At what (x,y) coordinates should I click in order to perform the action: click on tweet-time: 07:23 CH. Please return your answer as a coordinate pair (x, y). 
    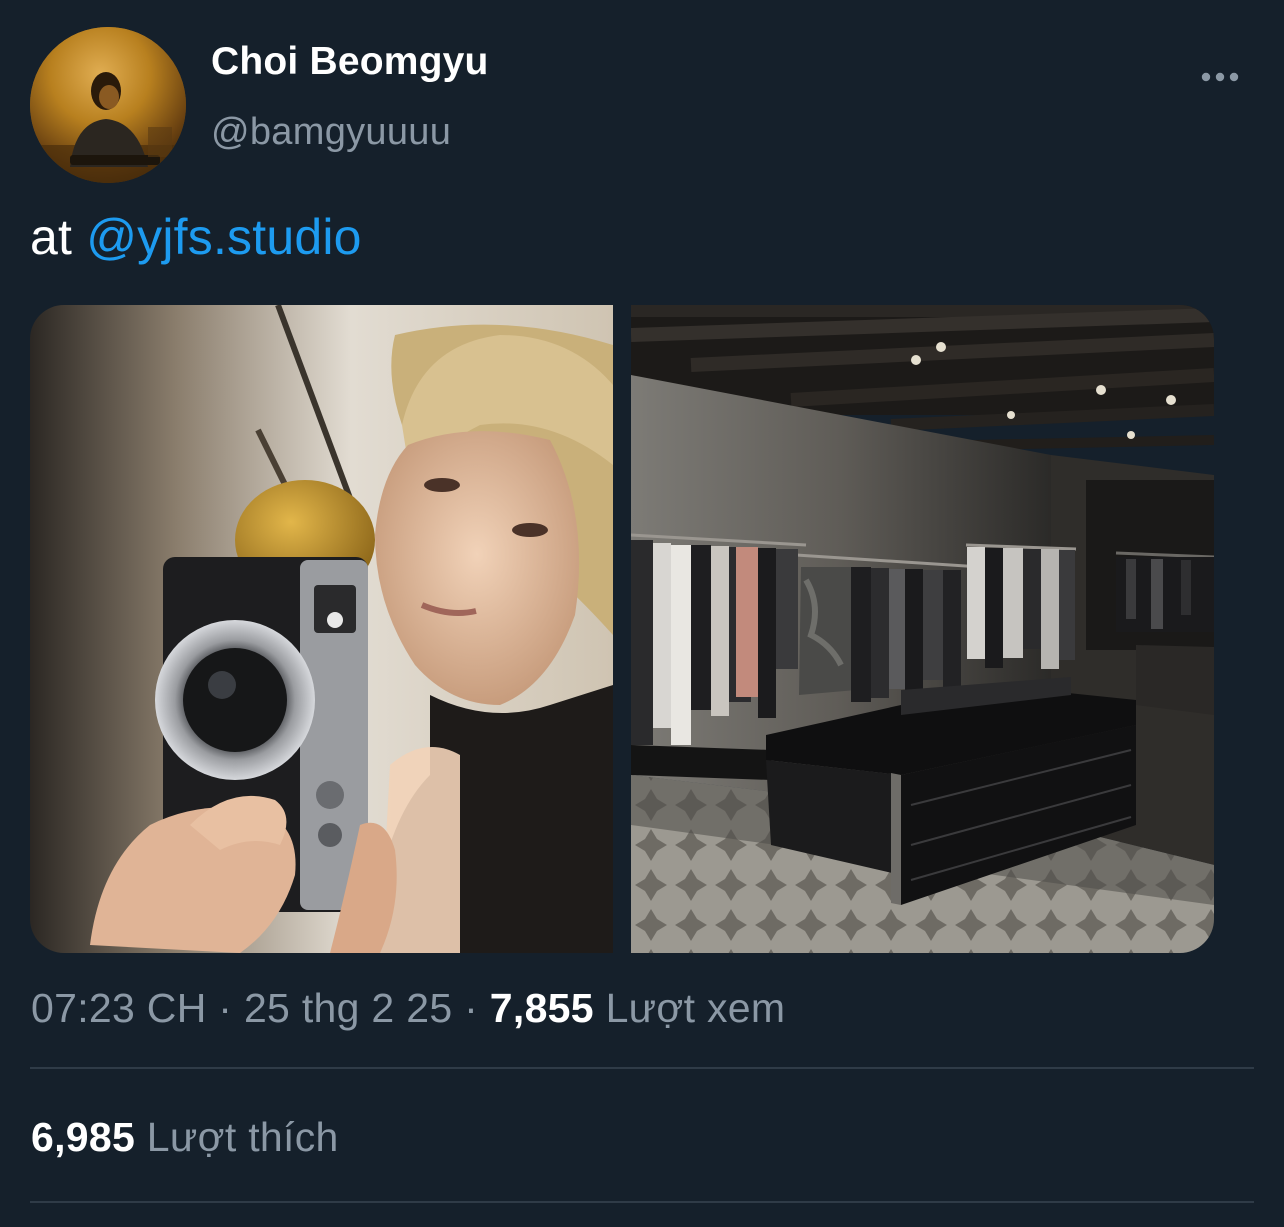
    Looking at the image, I should click on (119, 1008).